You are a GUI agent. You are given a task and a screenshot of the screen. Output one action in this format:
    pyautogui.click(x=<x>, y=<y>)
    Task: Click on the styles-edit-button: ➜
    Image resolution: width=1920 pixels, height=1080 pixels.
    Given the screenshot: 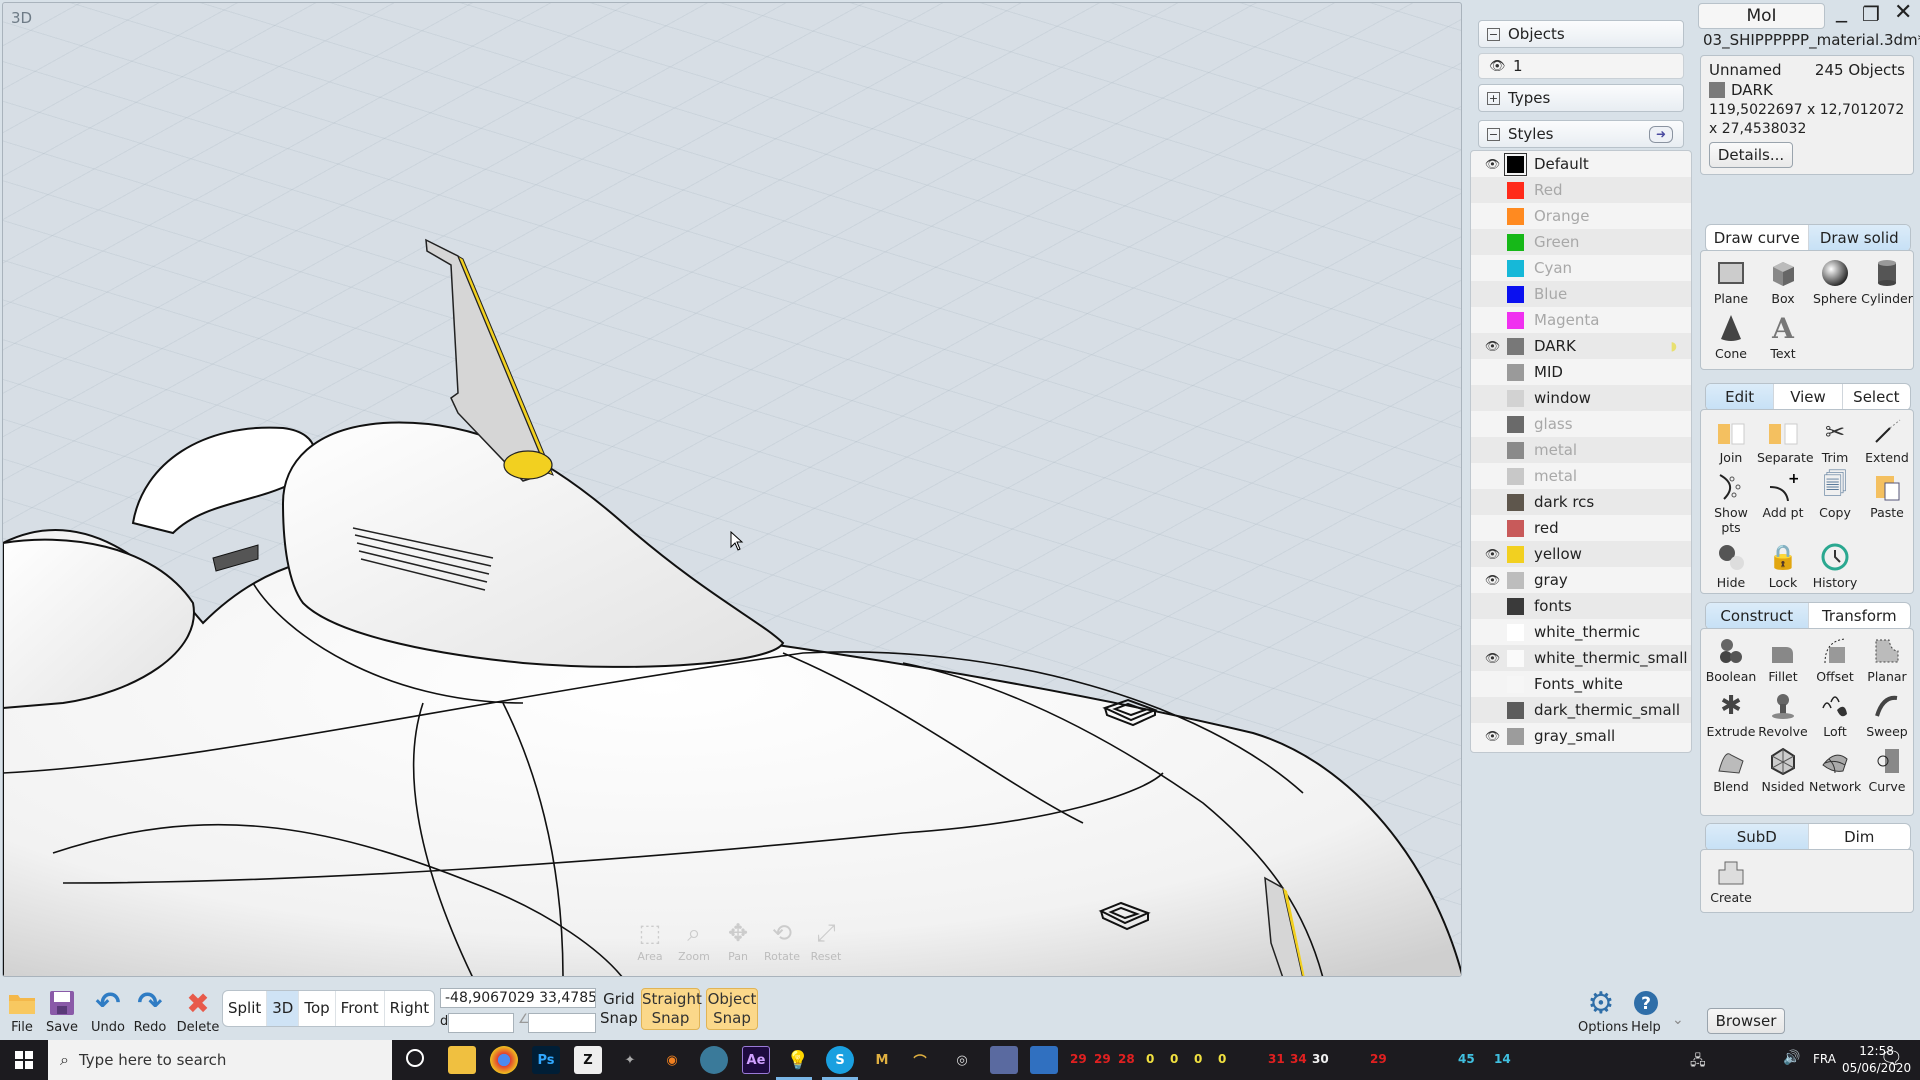 What is the action you would take?
    pyautogui.click(x=1661, y=134)
    